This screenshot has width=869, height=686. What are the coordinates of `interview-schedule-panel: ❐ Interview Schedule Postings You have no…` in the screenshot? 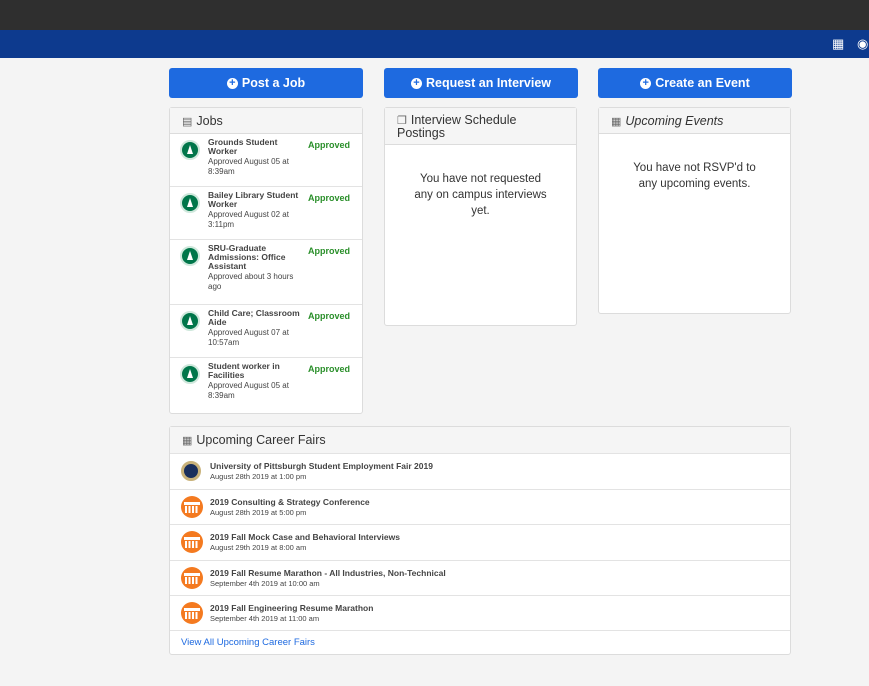 It's located at (480, 216).